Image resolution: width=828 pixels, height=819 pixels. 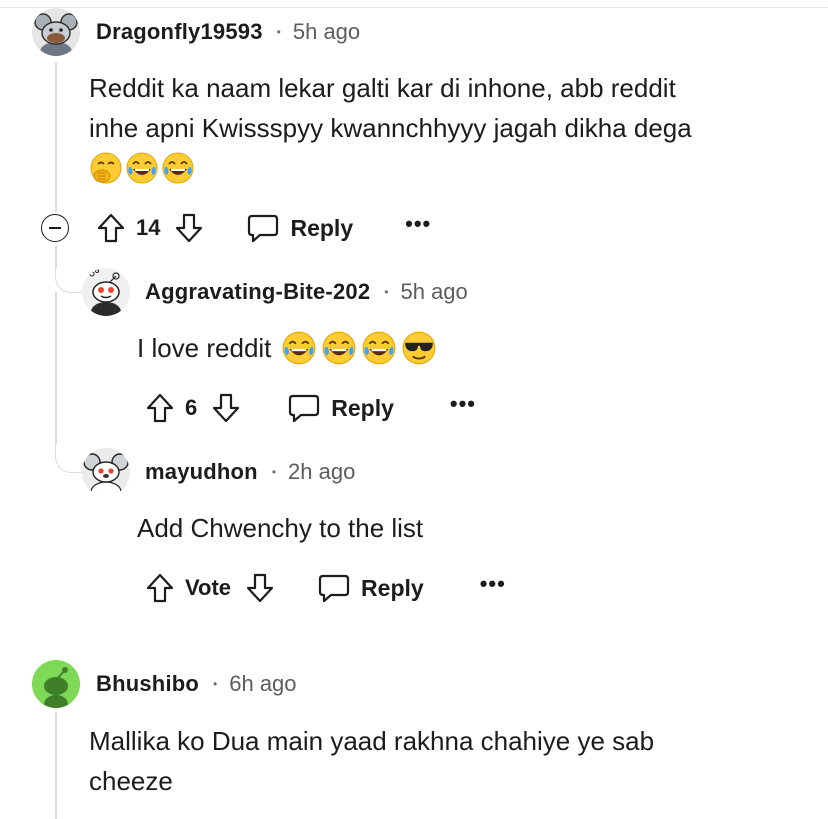 What do you see at coordinates (56, 765) in the screenshot?
I see `thread-line-c4` at bounding box center [56, 765].